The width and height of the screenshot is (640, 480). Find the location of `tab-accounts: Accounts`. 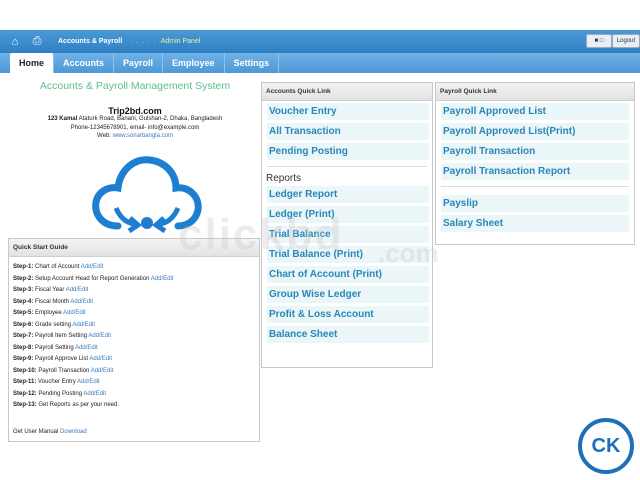

tab-accounts: Accounts is located at coordinates (84, 63).